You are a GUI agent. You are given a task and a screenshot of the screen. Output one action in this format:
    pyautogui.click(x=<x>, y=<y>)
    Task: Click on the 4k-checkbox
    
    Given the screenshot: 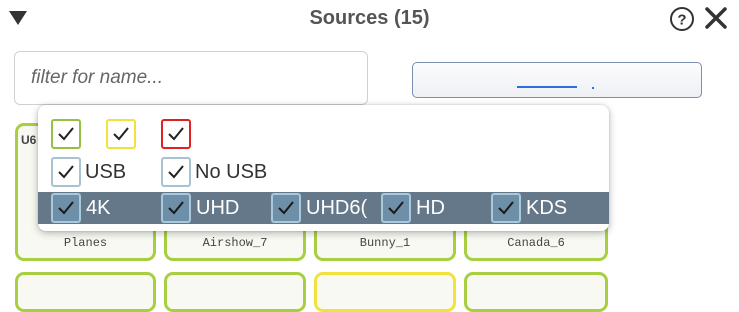 What is the action you would take?
    pyautogui.click(x=66, y=208)
    